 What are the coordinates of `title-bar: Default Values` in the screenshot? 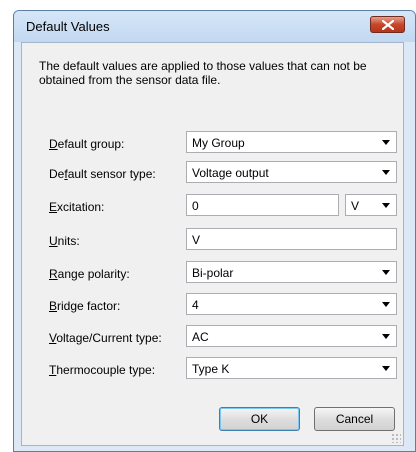 It's located at (214, 26).